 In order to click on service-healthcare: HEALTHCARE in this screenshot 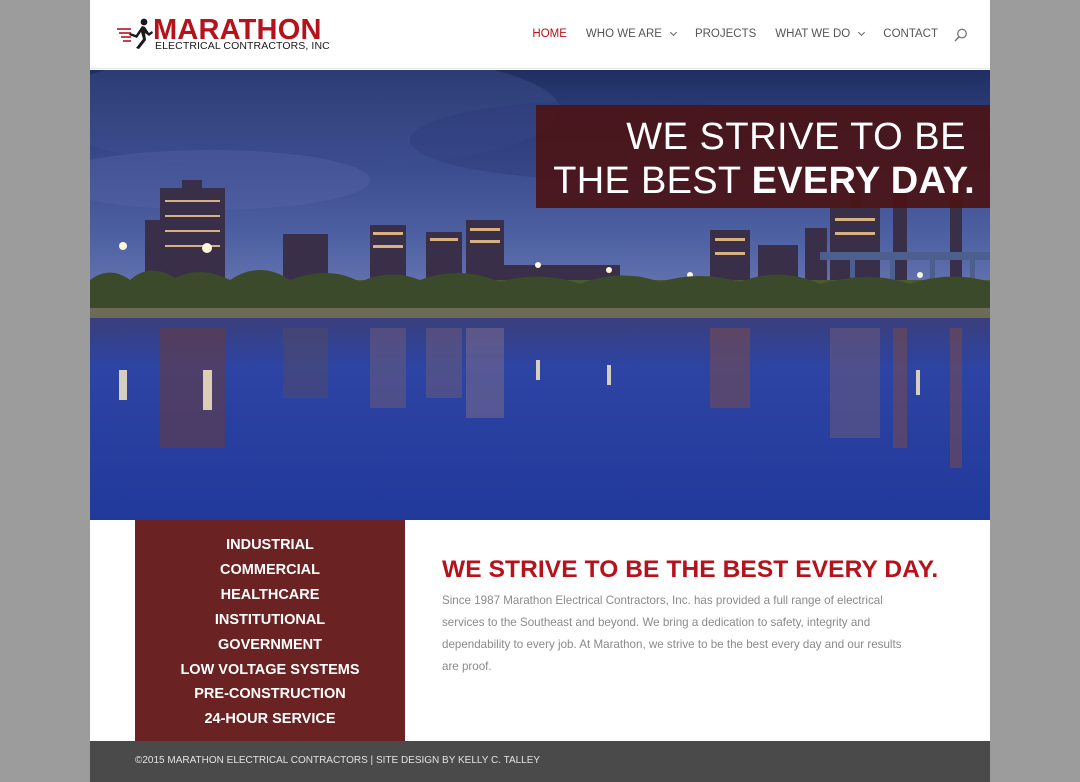, I will do `click(270, 595)`.